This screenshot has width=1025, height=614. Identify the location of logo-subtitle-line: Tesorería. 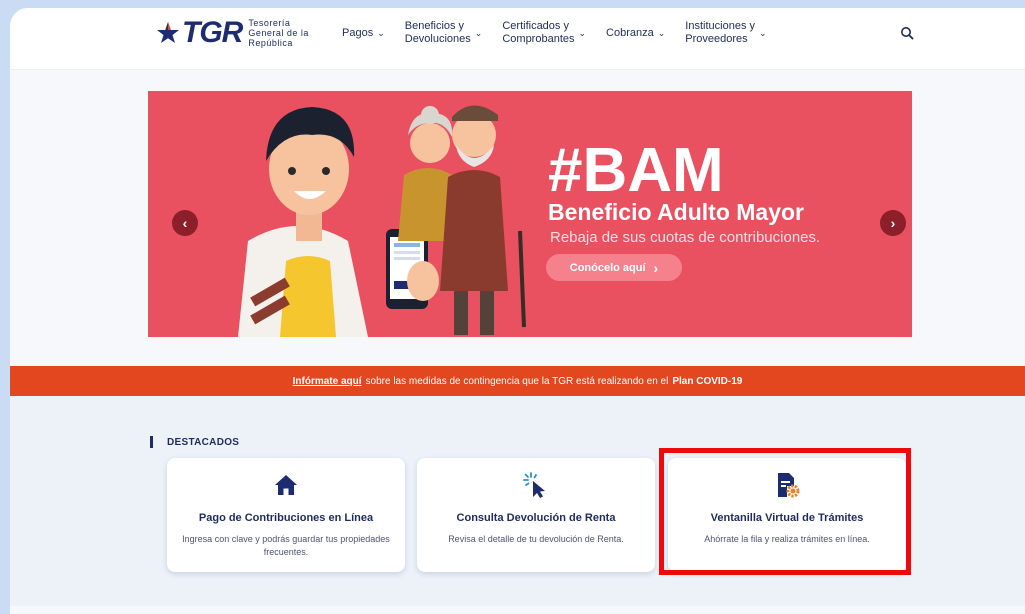
(269, 23).